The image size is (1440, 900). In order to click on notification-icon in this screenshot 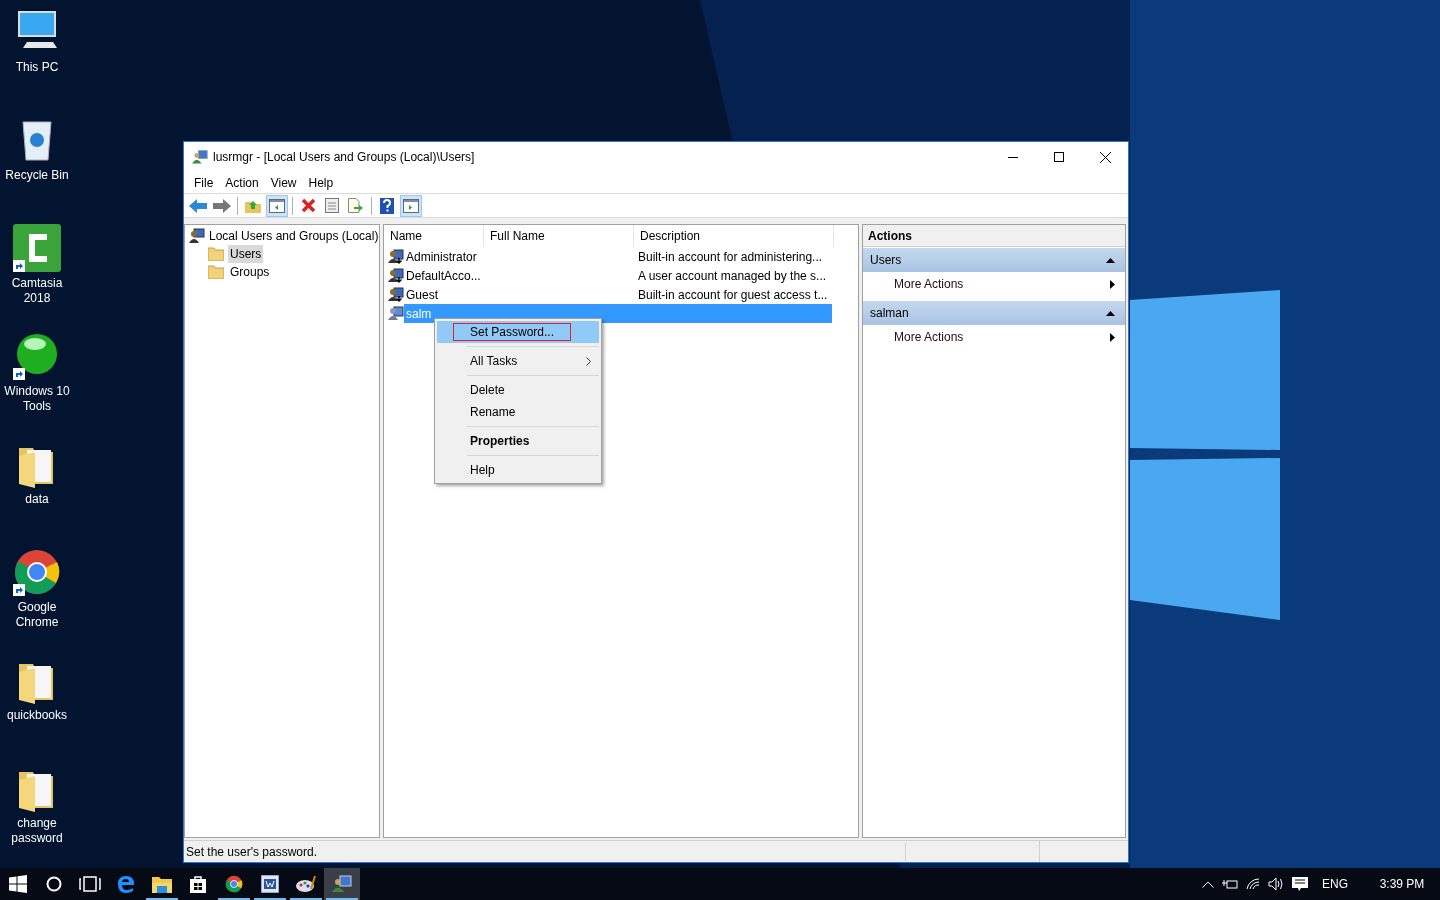, I will do `click(1300, 884)`.